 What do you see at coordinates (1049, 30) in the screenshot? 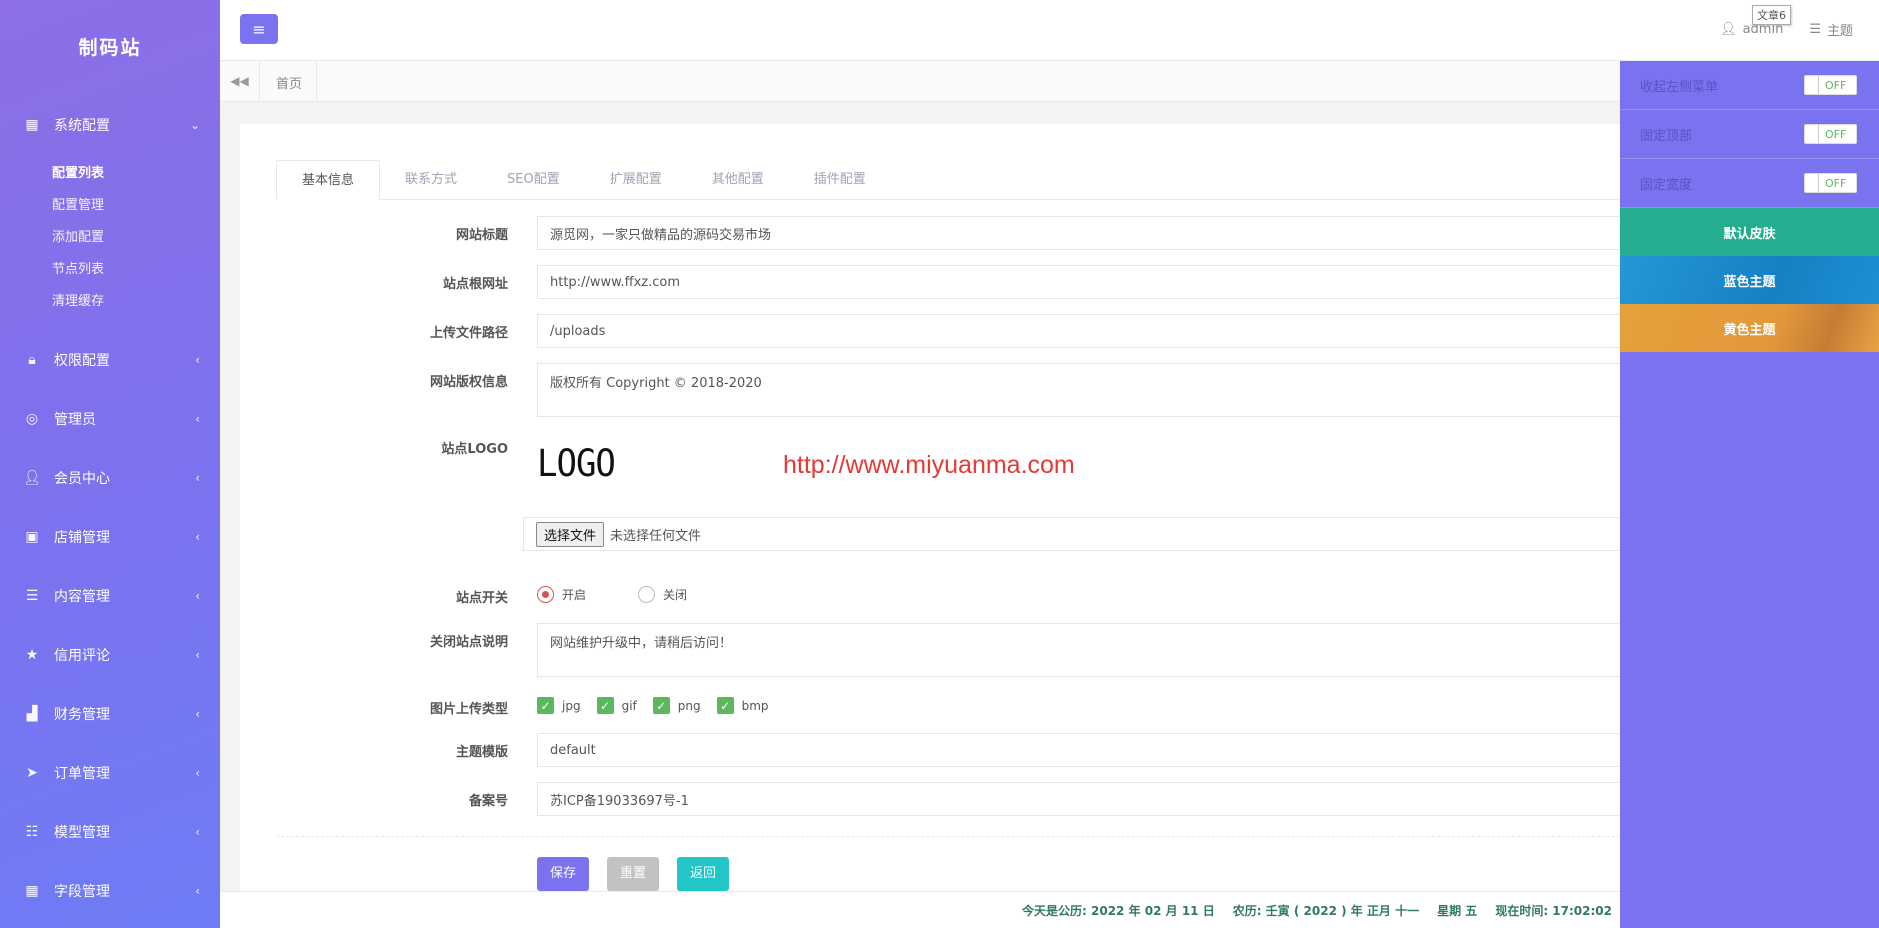
I see `top-bar: ≡ 文章6 👤︎ admin ☰ 主题` at bounding box center [1049, 30].